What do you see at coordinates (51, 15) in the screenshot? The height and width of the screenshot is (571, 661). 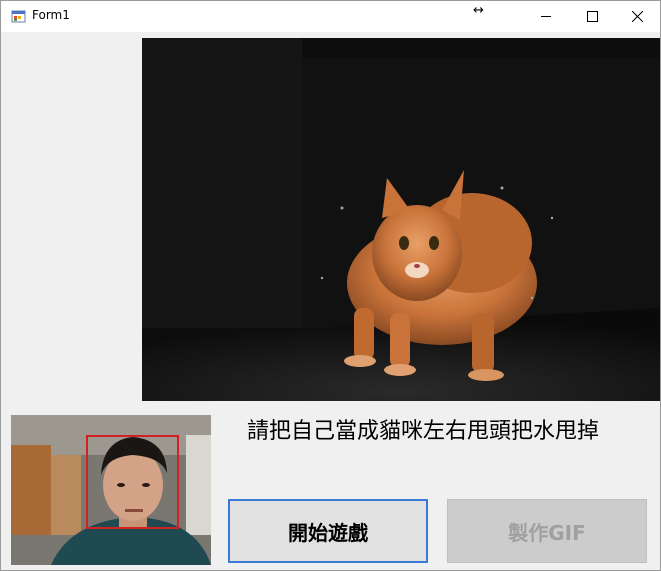 I see `window-title: Form1` at bounding box center [51, 15].